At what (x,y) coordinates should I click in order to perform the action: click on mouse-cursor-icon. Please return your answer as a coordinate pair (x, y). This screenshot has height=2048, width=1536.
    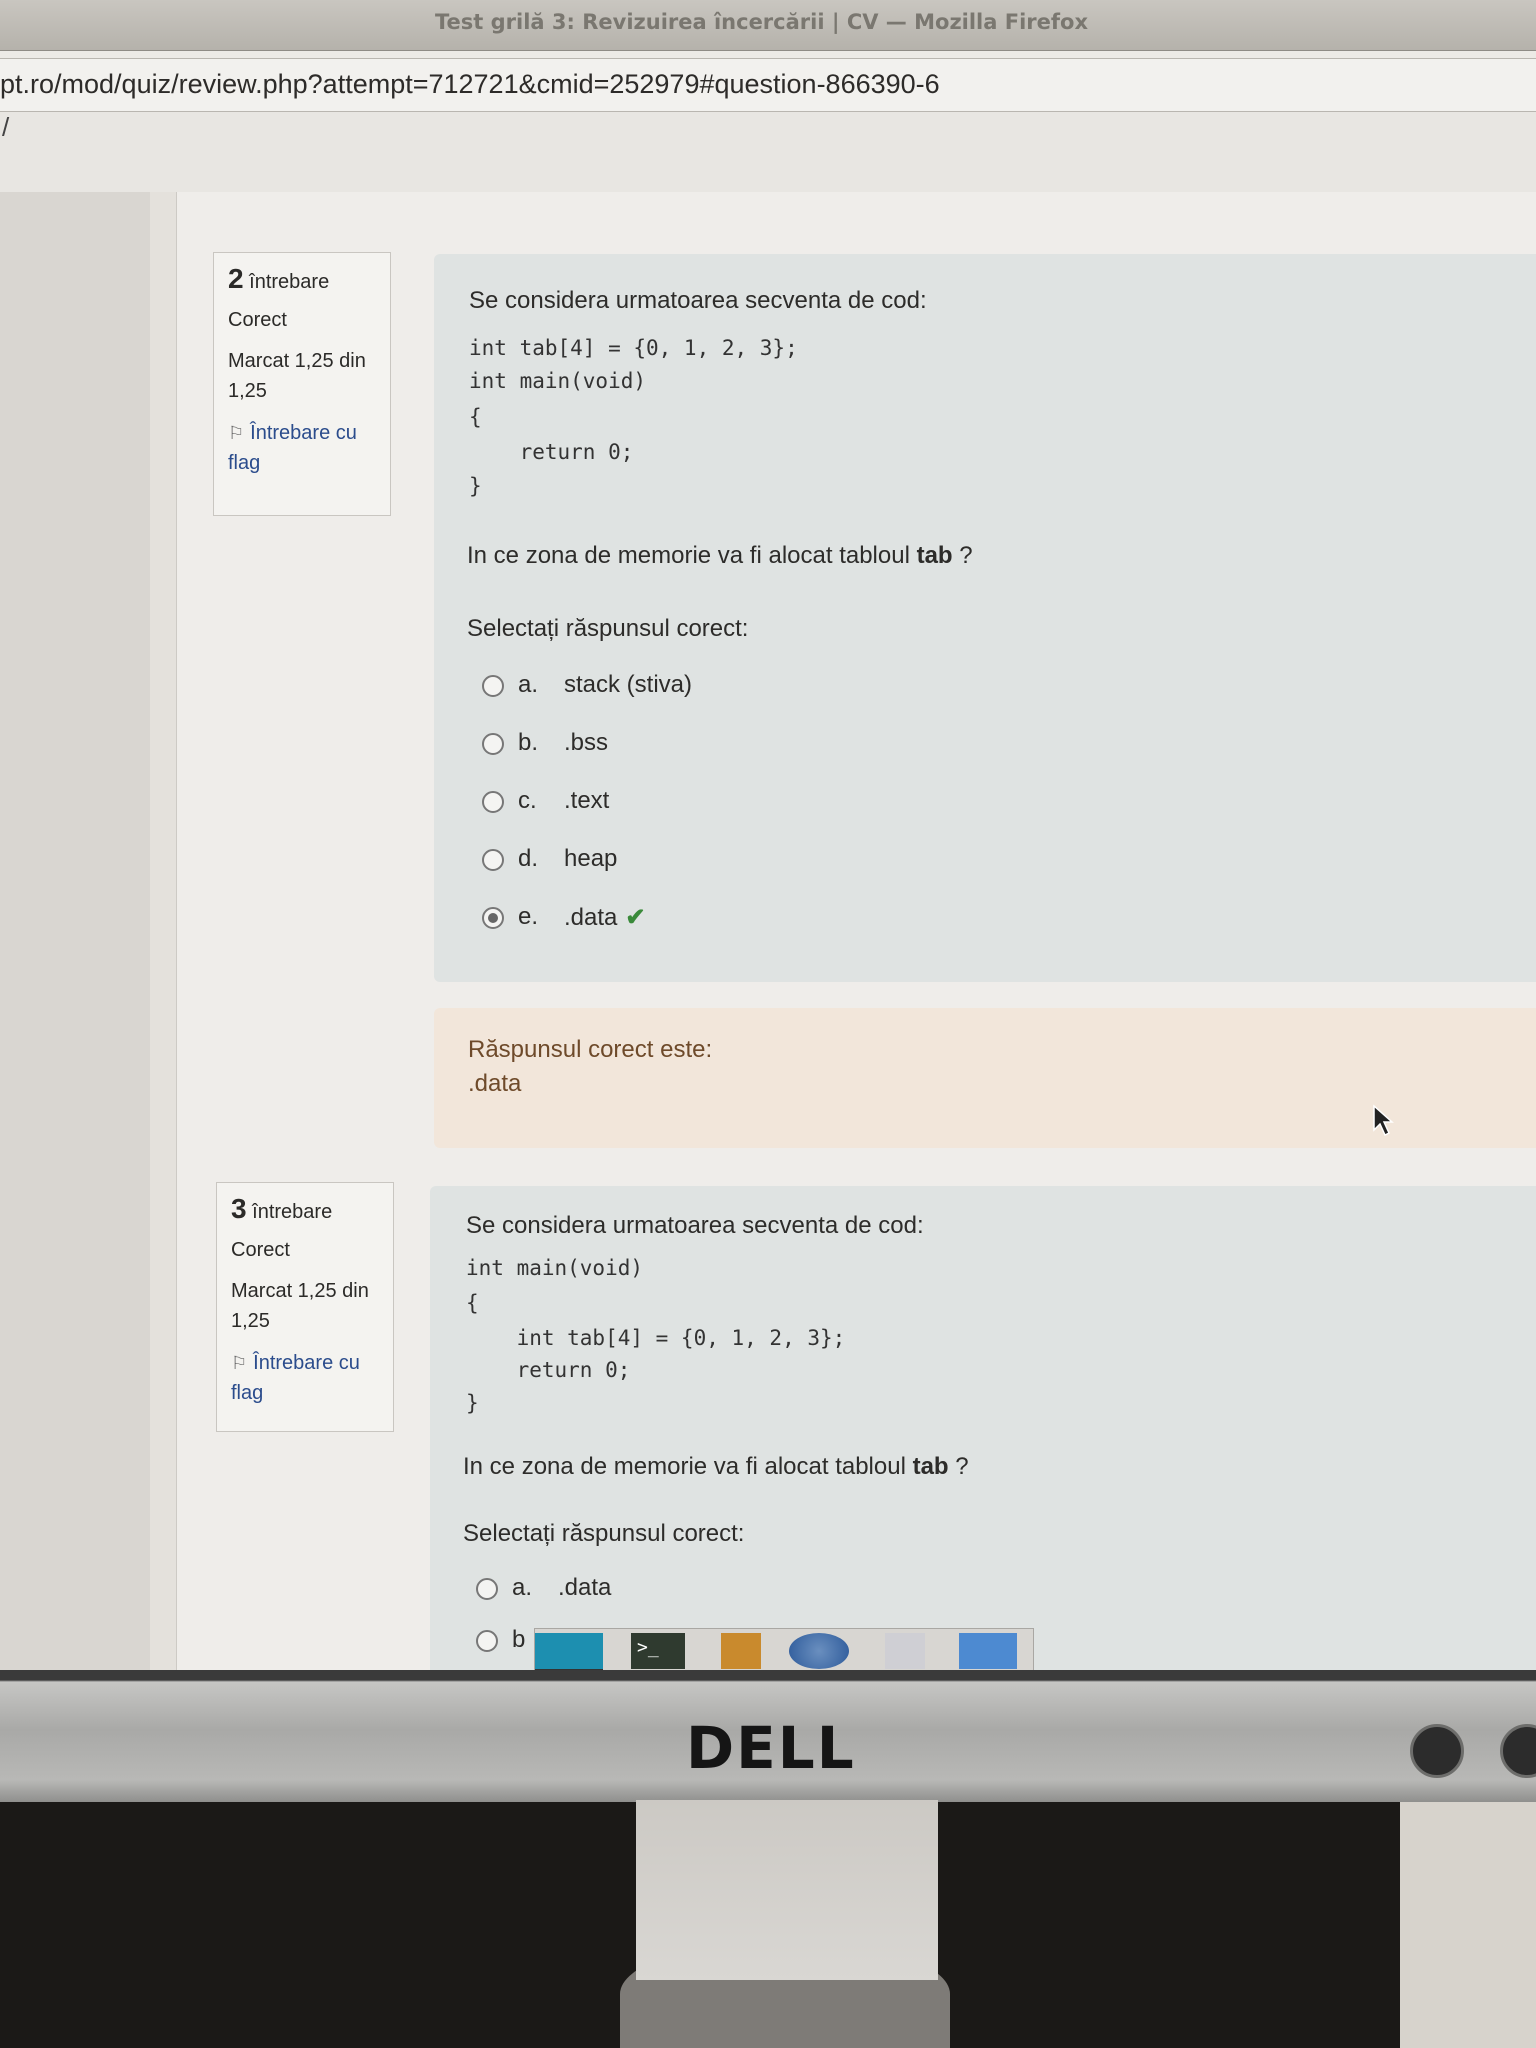
    Looking at the image, I should click on (1383, 1120).